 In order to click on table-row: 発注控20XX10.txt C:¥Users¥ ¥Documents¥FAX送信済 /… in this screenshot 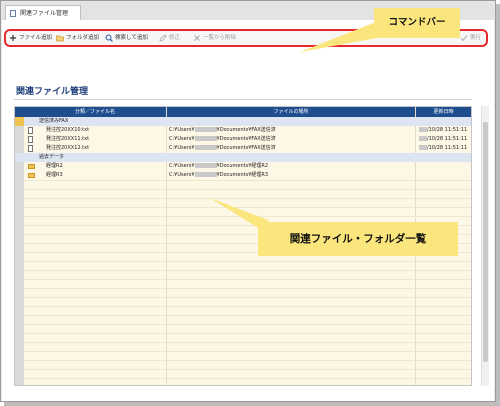, I will do `click(243, 130)`.